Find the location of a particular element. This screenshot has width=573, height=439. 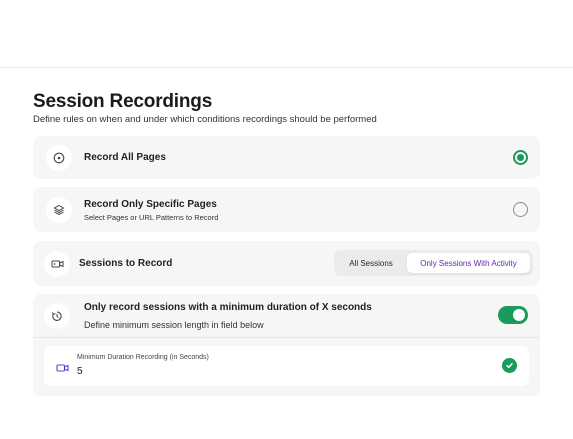

min-duration-input is located at coordinates (177, 371).